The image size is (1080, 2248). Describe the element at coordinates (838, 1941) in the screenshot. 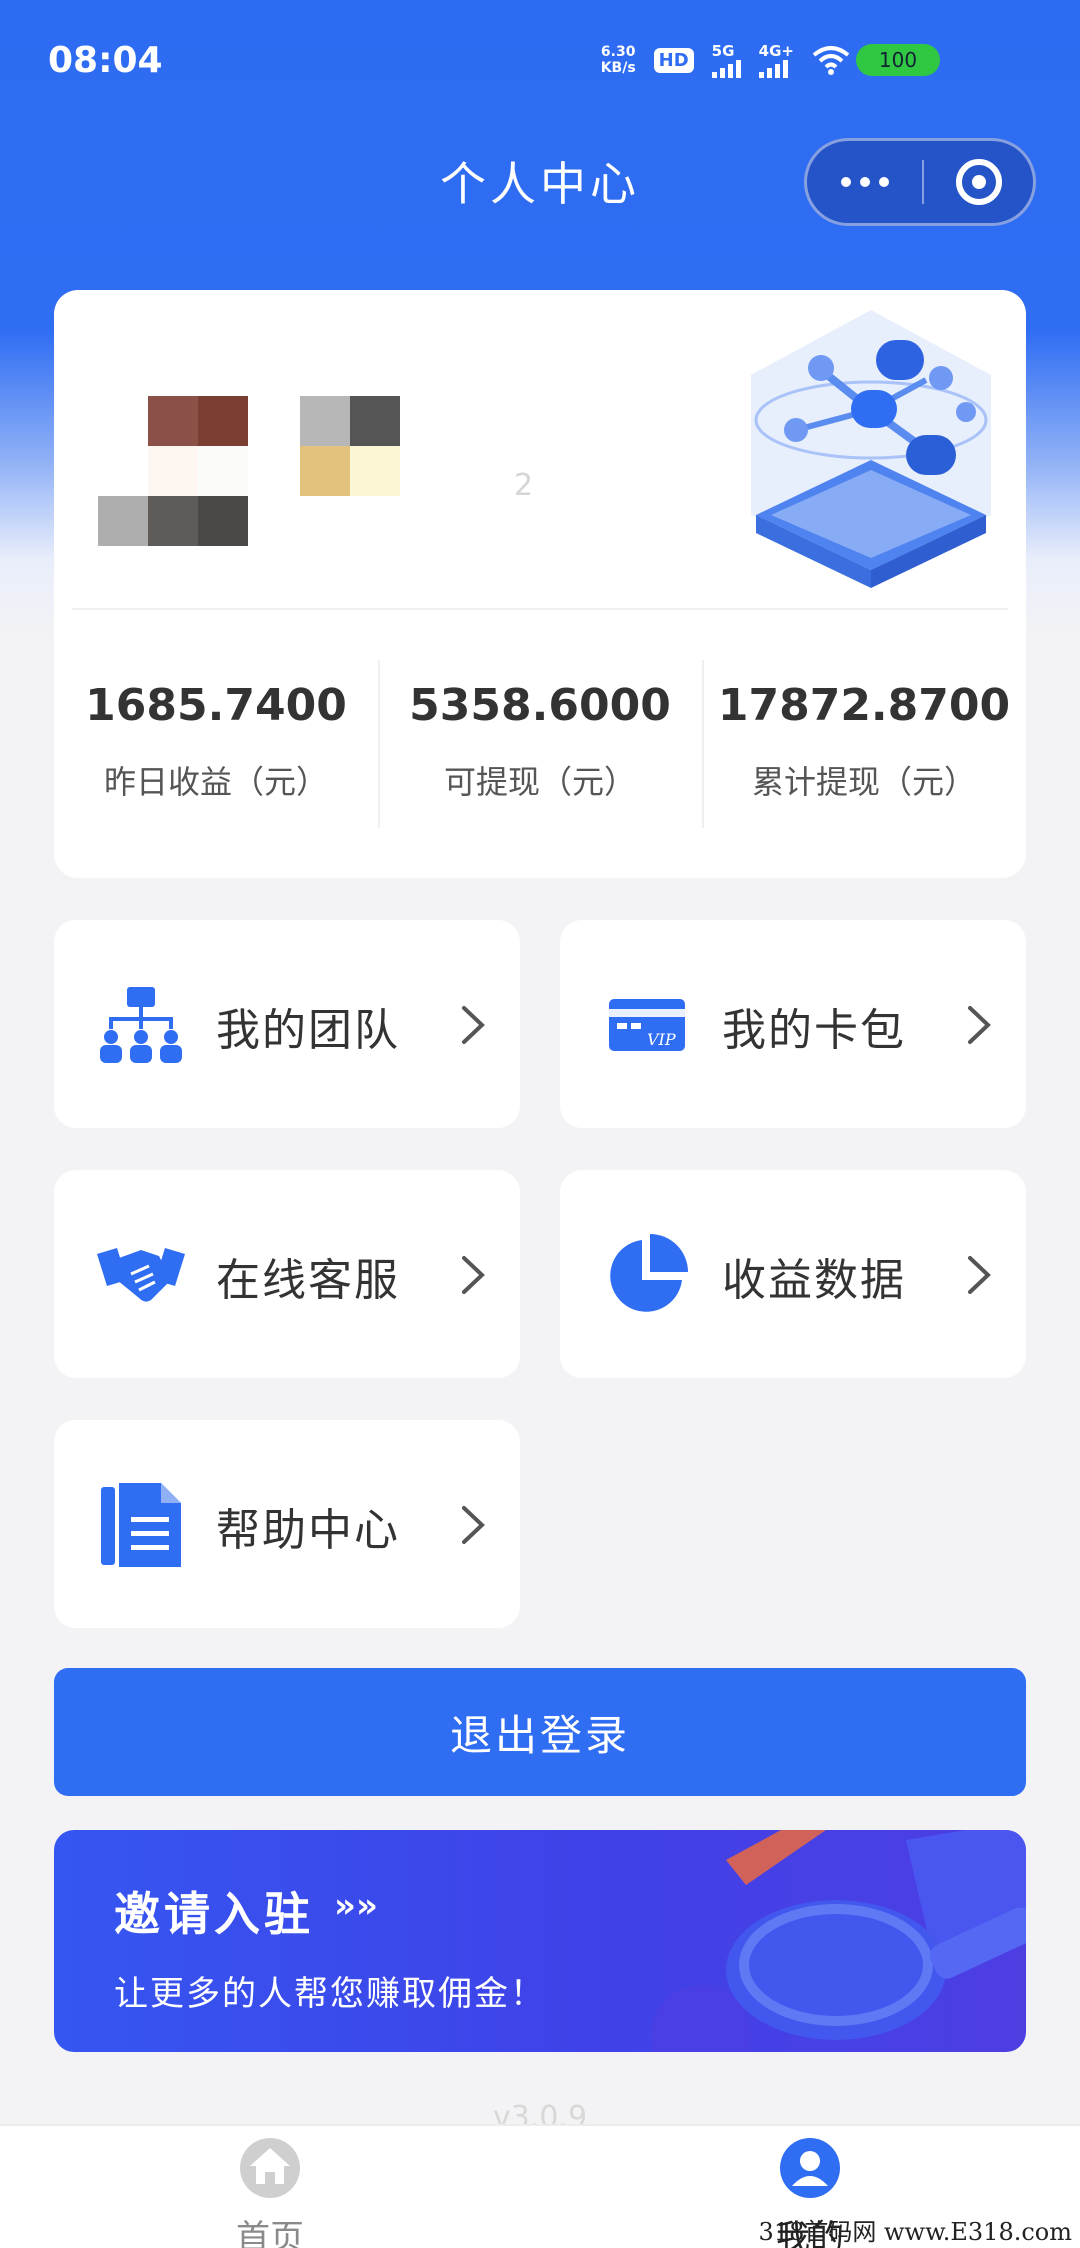

I see `magnifier-illustration` at that location.